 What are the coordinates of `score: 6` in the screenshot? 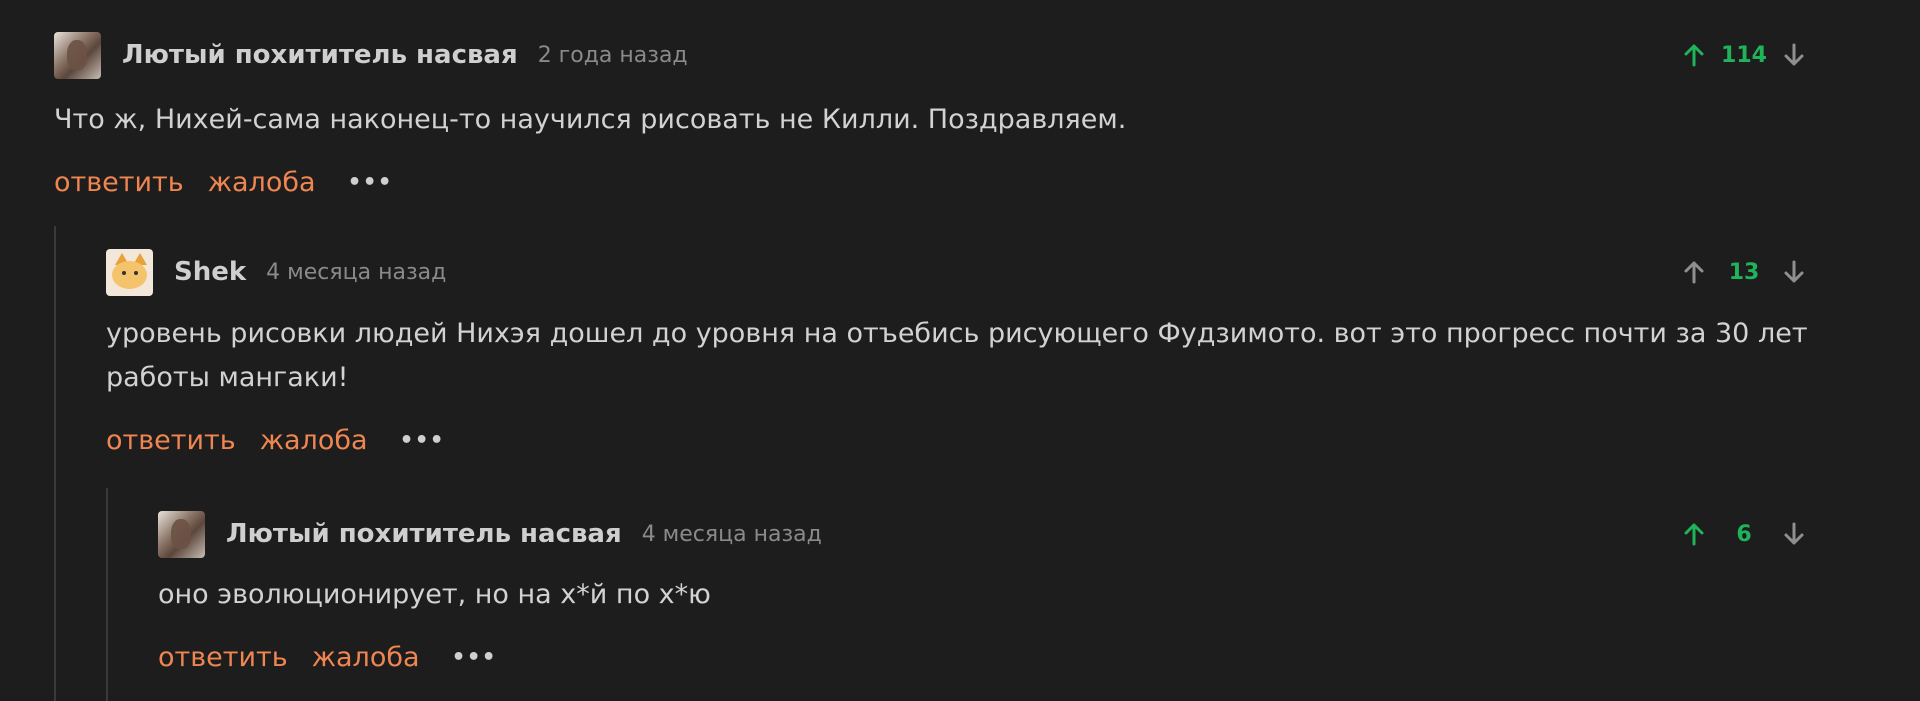 It's located at (1744, 534).